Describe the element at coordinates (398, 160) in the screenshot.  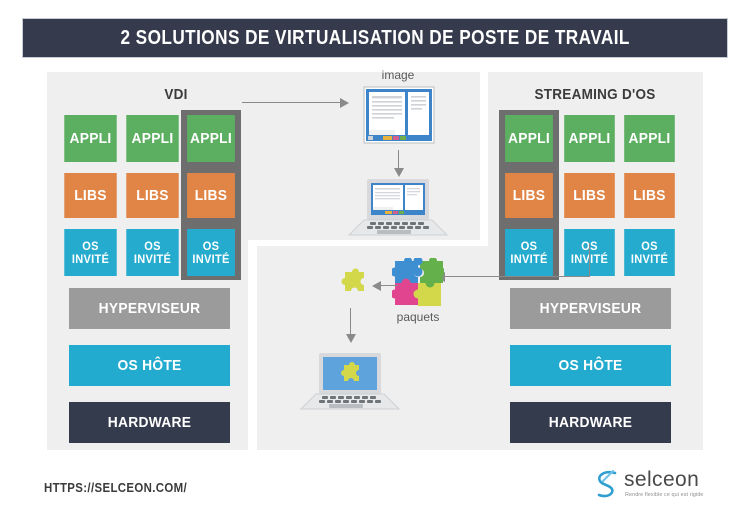
I see `arrow-image-to-laptop-line` at that location.